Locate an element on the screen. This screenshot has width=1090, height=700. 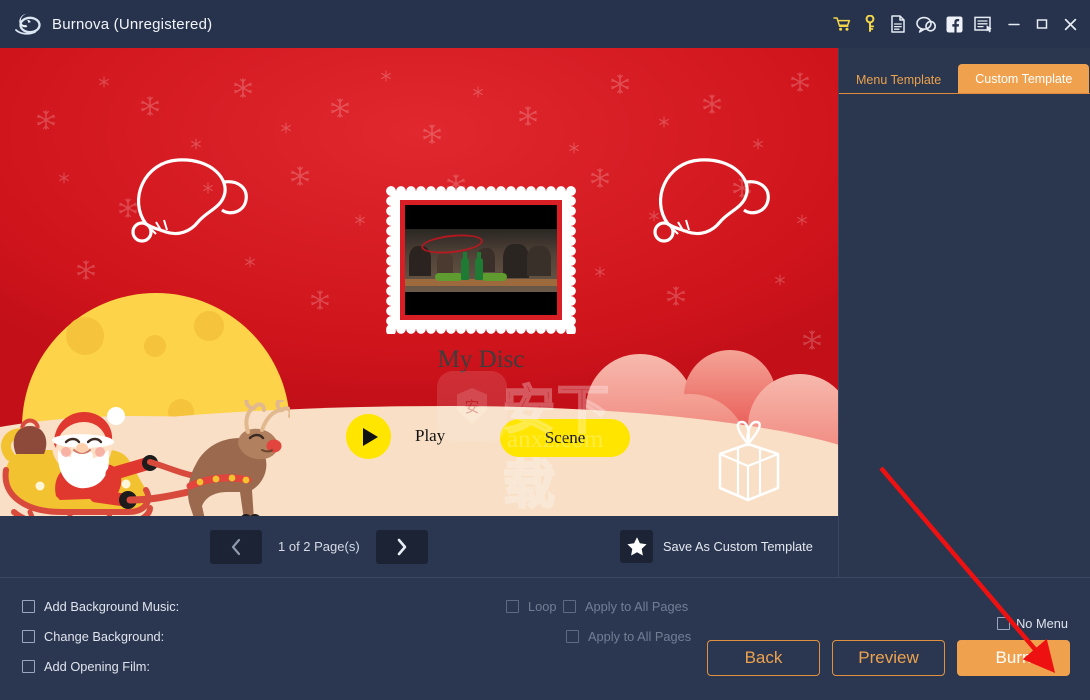
page-counter-label: 1 of 2 Page(s) is located at coordinates (319, 546).